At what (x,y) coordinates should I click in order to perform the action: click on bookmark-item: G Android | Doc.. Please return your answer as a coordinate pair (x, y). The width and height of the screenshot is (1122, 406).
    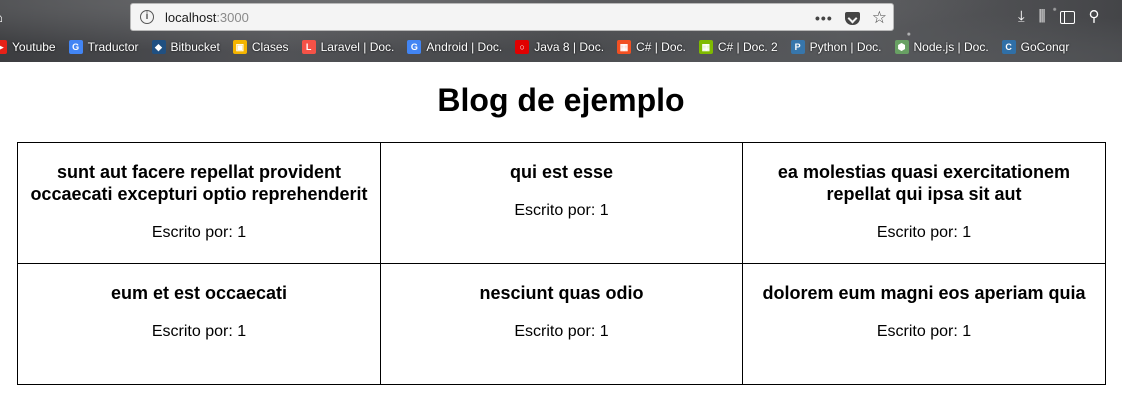
    Looking at the image, I should click on (454, 47).